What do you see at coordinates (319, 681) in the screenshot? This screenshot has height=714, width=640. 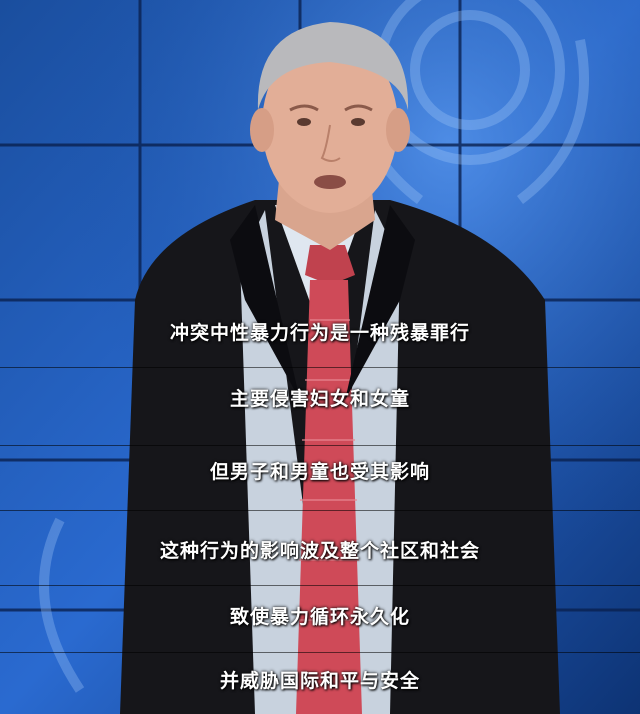 I see `subtitle-6: 并威胁国际和平与安全` at bounding box center [319, 681].